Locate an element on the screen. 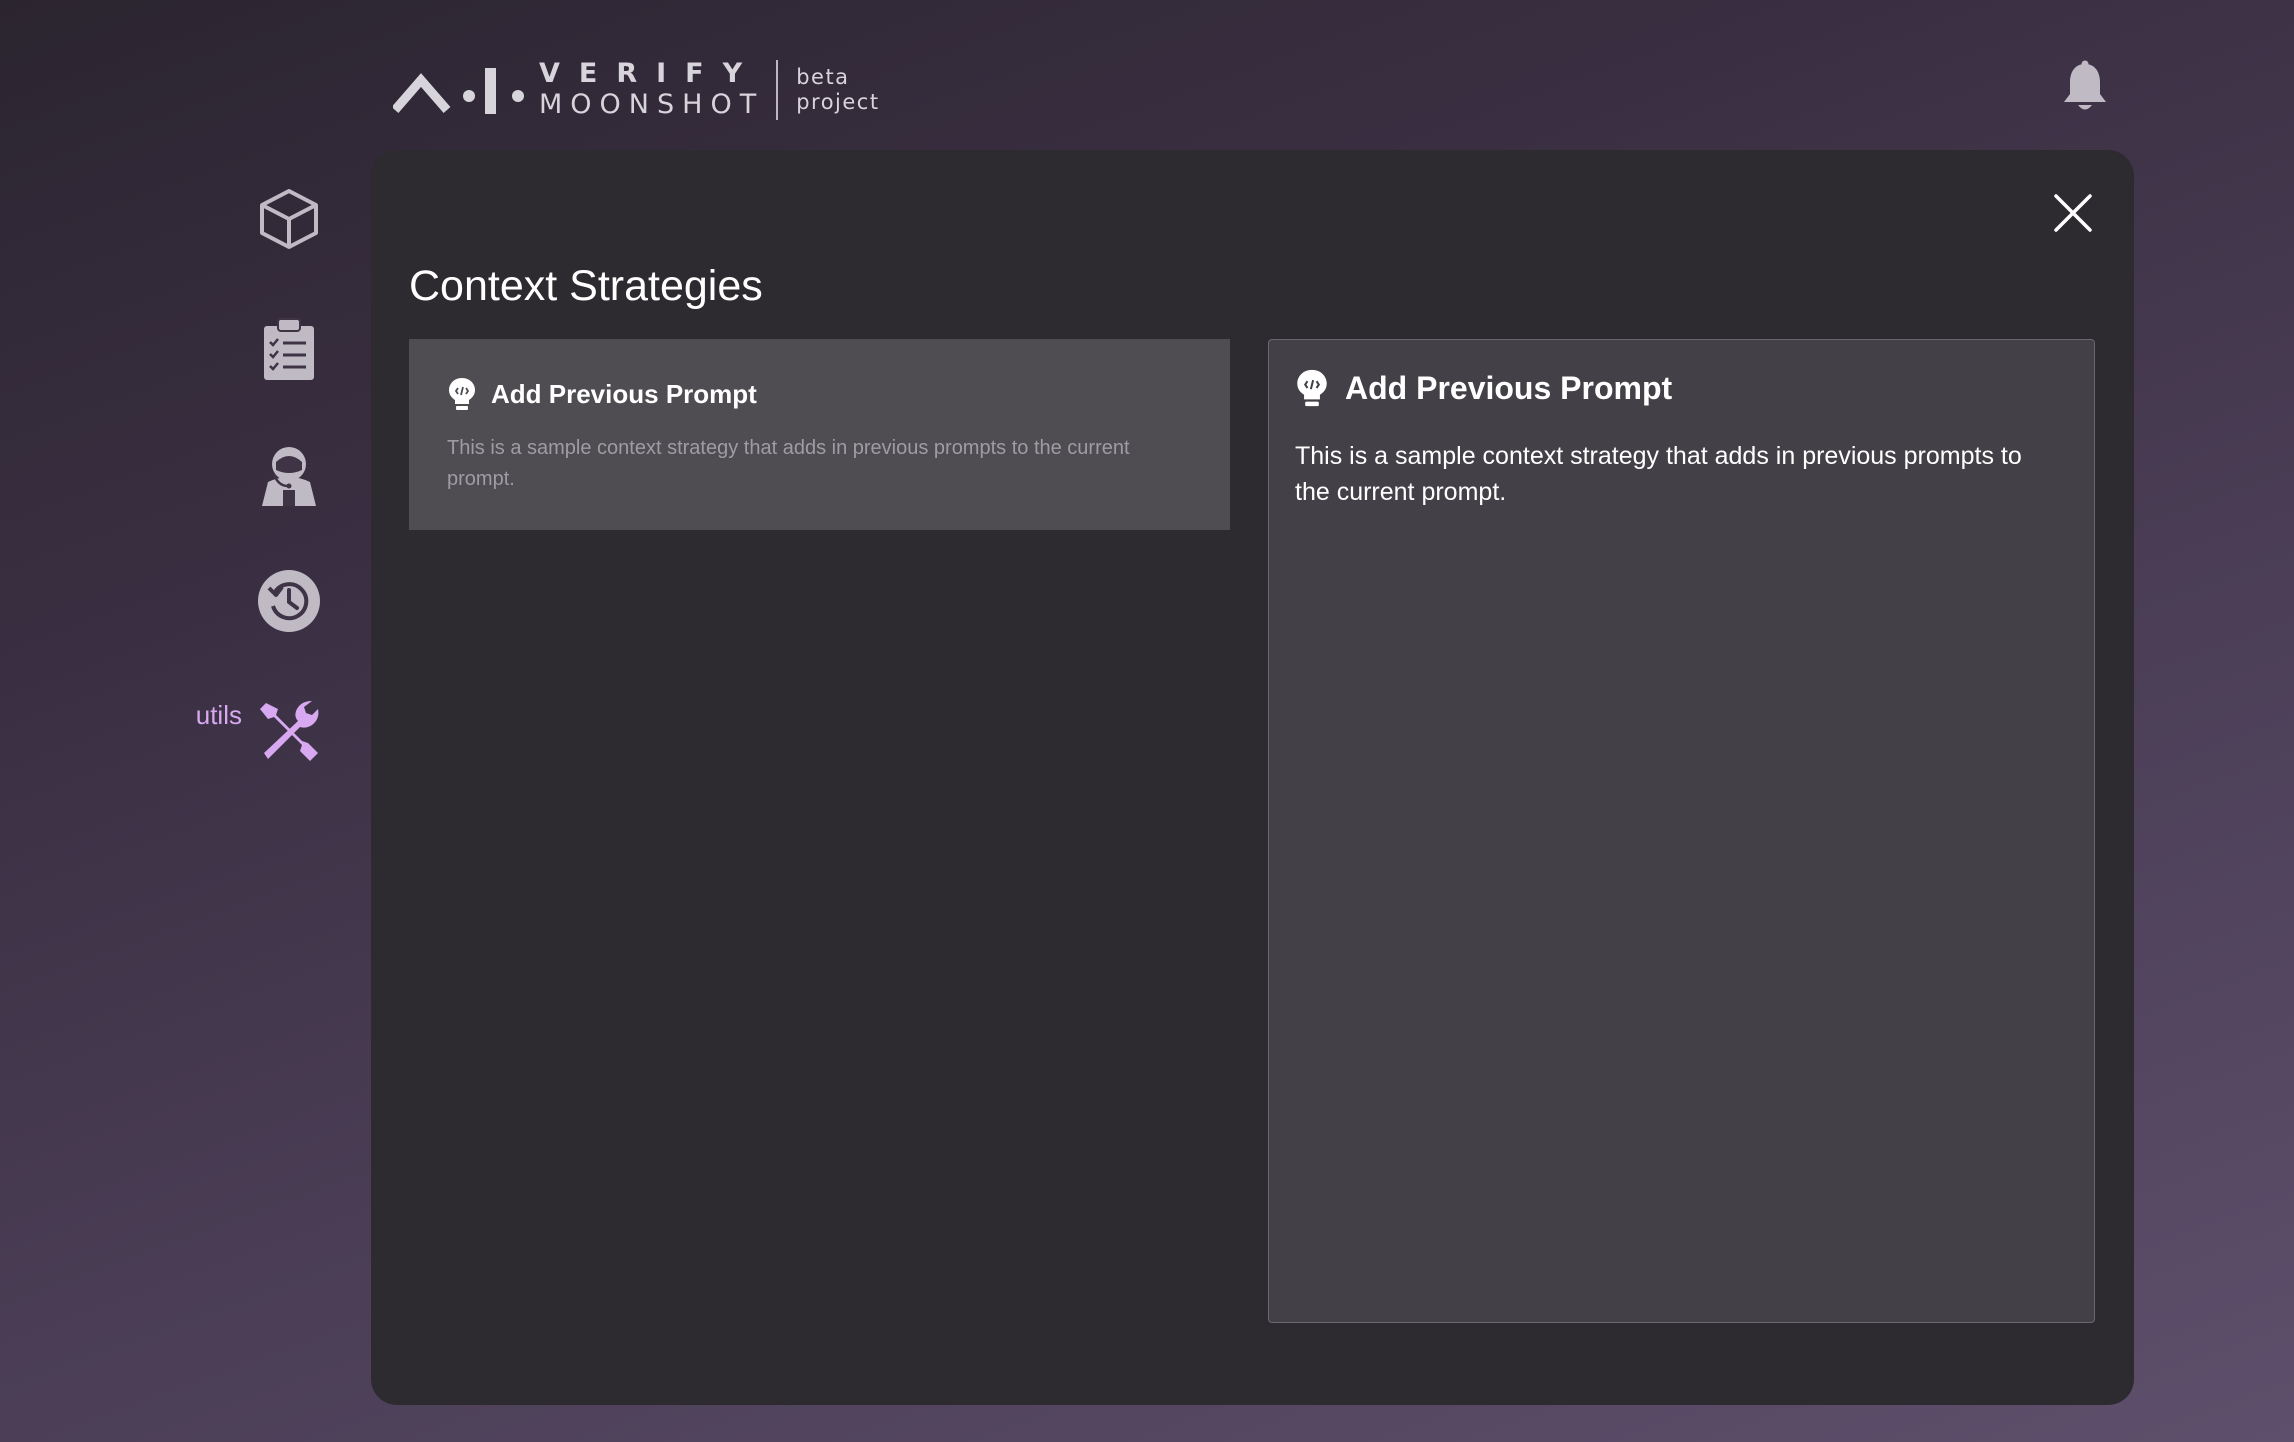 Image resolution: width=2294 pixels, height=1442 pixels. clipboard-checklist-icon is located at coordinates (289, 349).